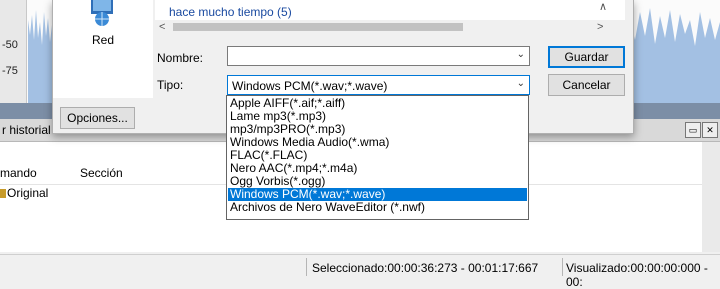 This screenshot has width=720, height=289. Describe the element at coordinates (162, 27) in the screenshot. I see `scroll-left-icon: <` at that location.